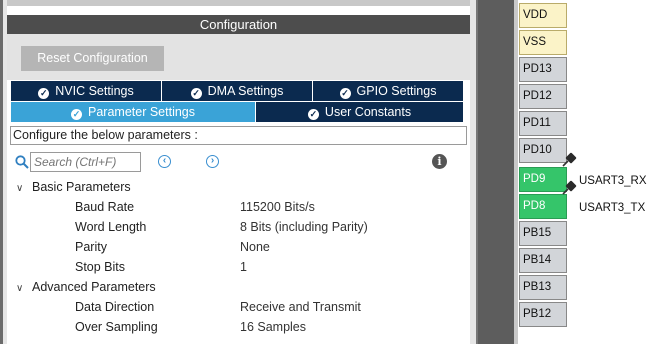 This screenshot has height=344, width=671. Describe the element at coordinates (543, 233) in the screenshot. I see `pin-pb15: PB15` at that location.